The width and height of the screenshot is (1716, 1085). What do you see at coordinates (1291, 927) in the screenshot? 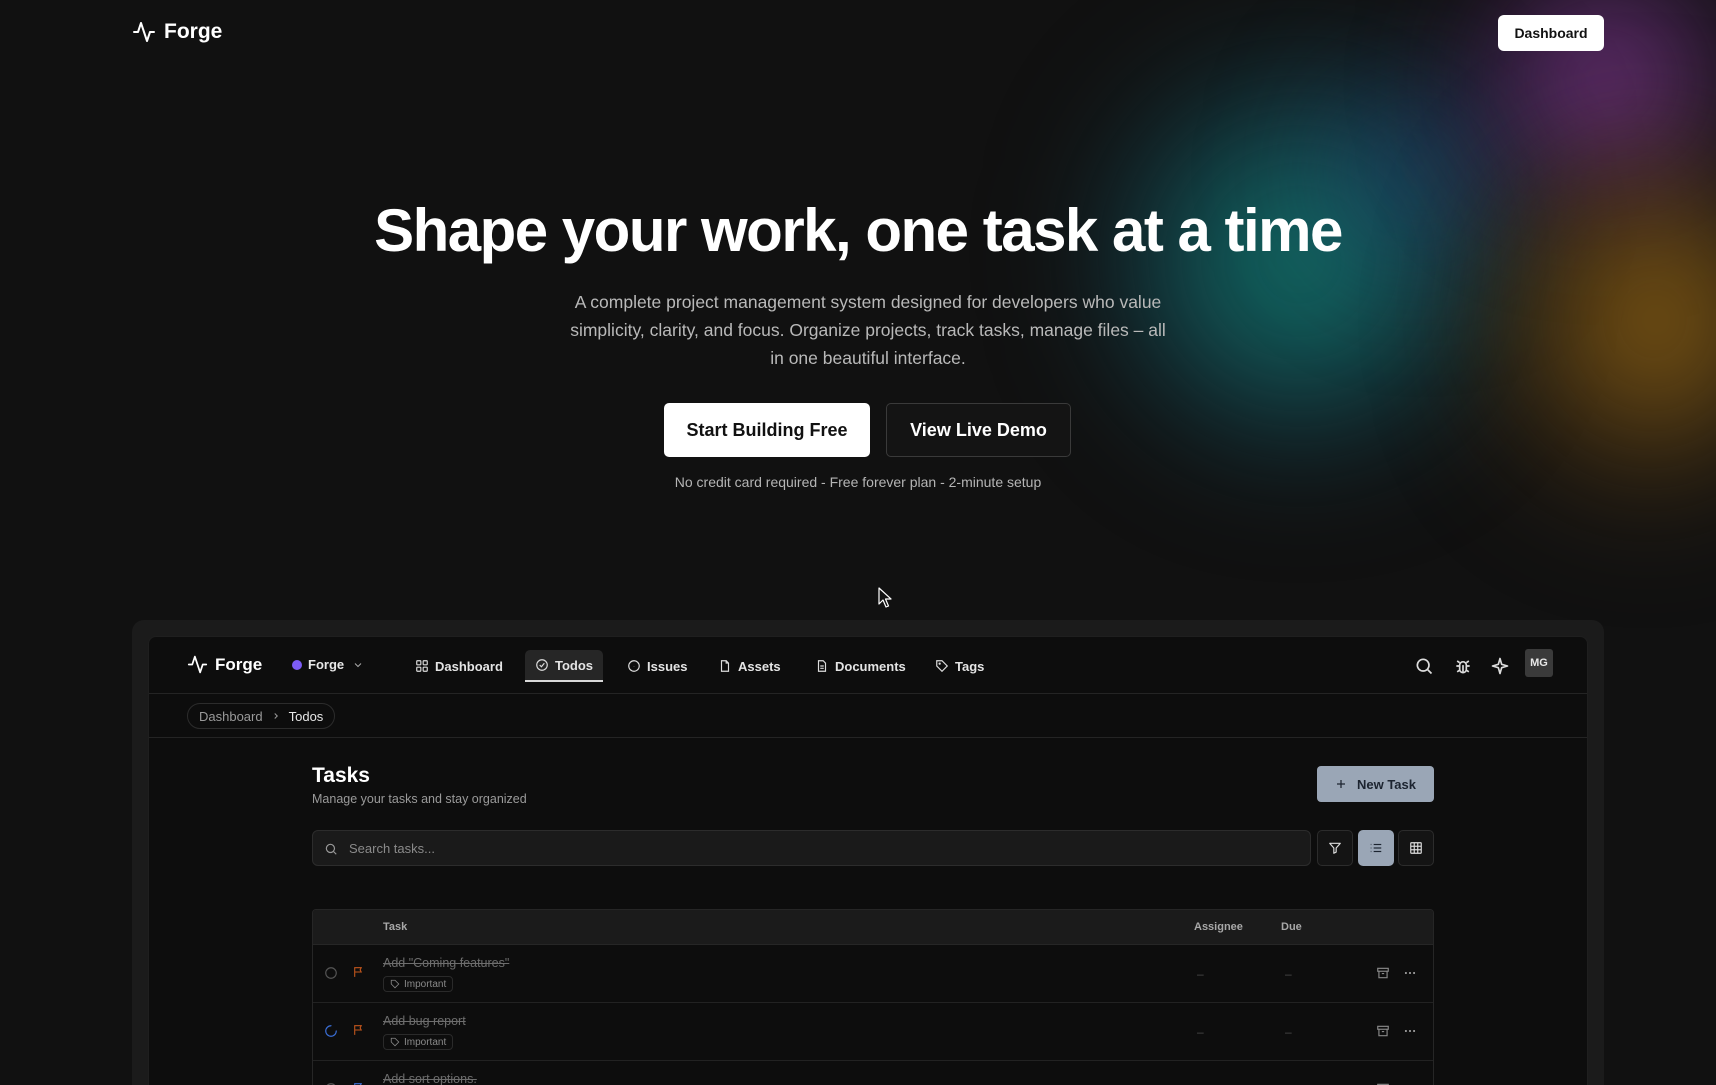
I see `column-due: Due` at bounding box center [1291, 927].